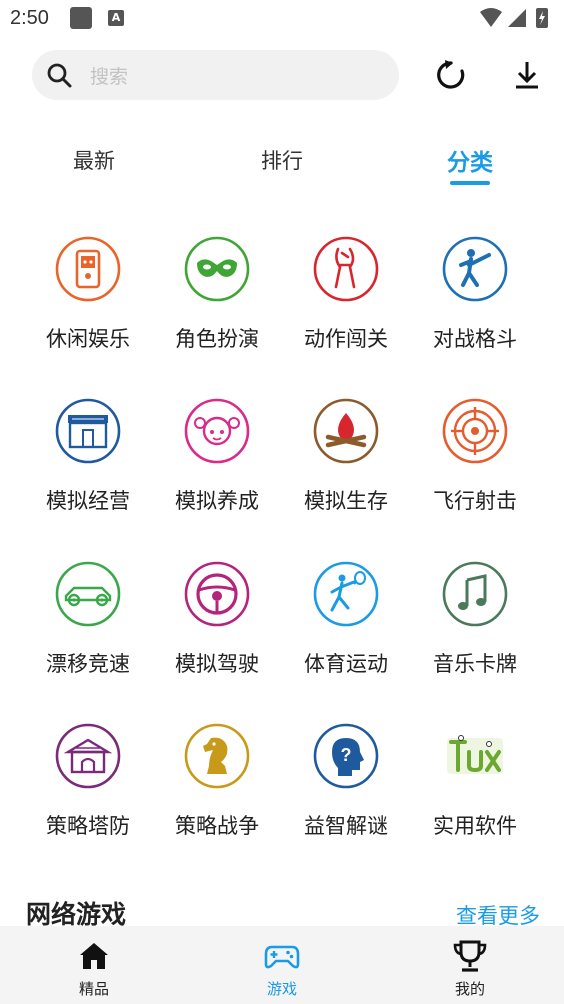 The height and width of the screenshot is (1004, 564). Describe the element at coordinates (217, 339) in the screenshot. I see `category-label: 角色扮演` at that location.